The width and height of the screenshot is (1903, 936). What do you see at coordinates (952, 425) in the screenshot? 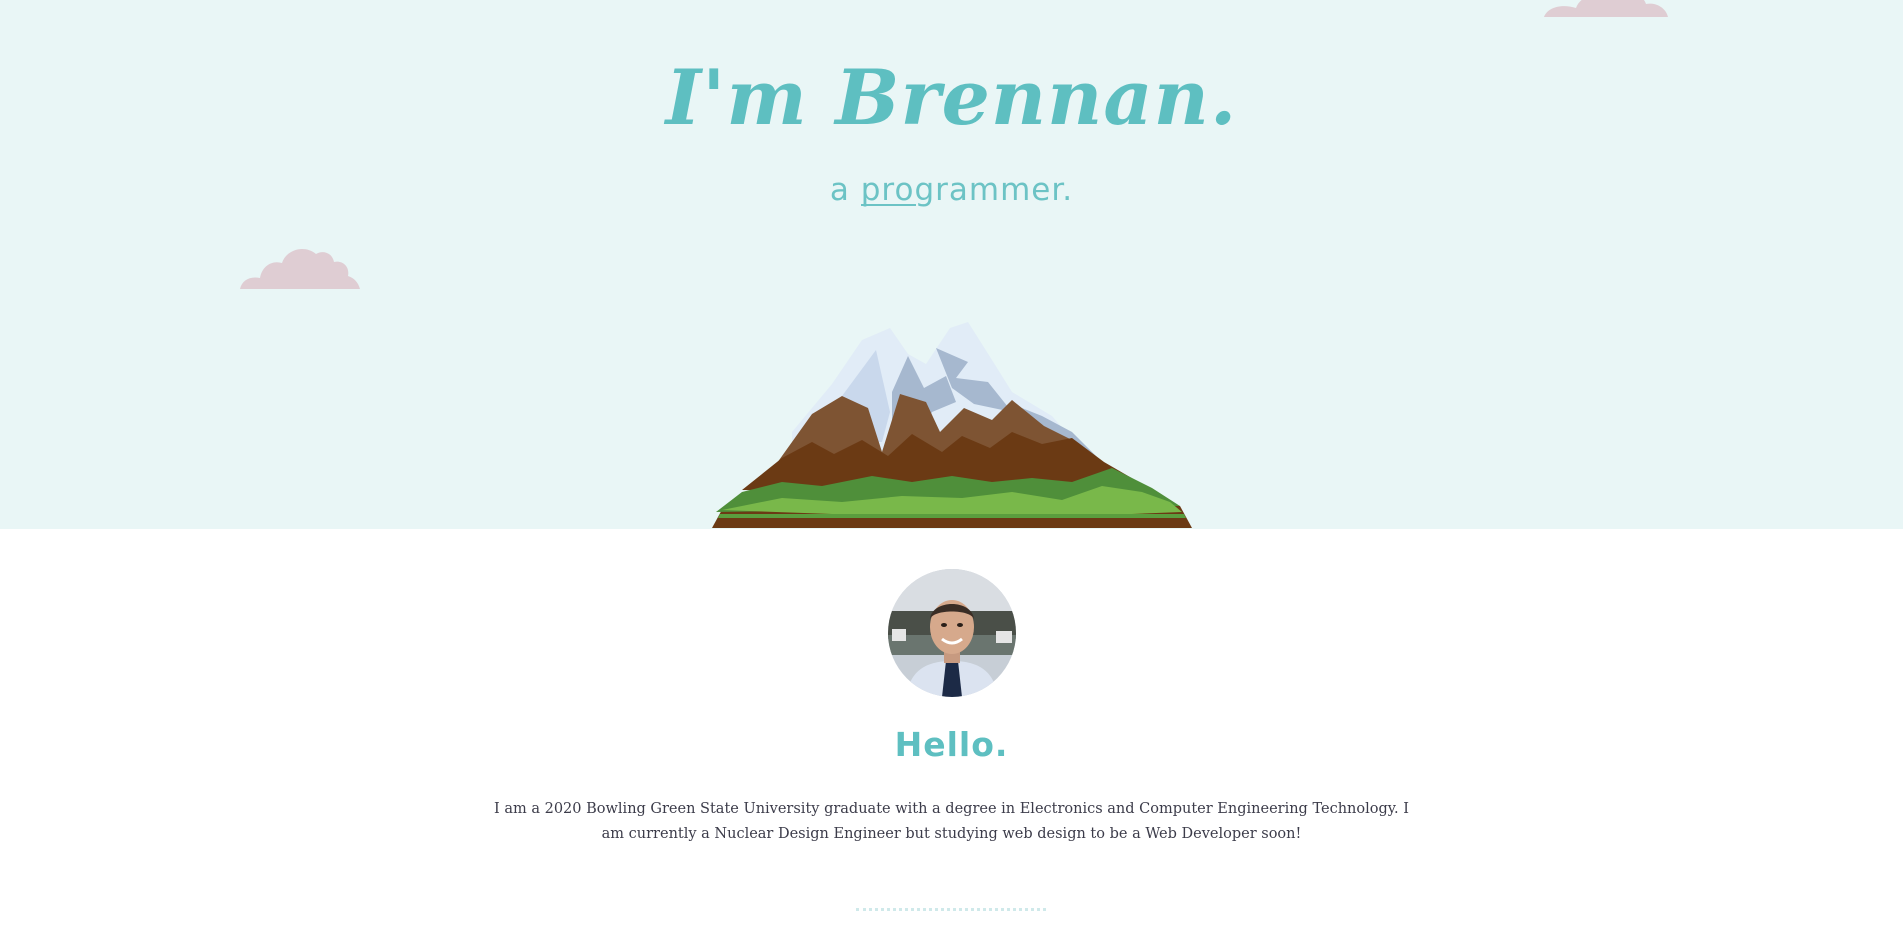
I see `mountain-illustration` at bounding box center [952, 425].